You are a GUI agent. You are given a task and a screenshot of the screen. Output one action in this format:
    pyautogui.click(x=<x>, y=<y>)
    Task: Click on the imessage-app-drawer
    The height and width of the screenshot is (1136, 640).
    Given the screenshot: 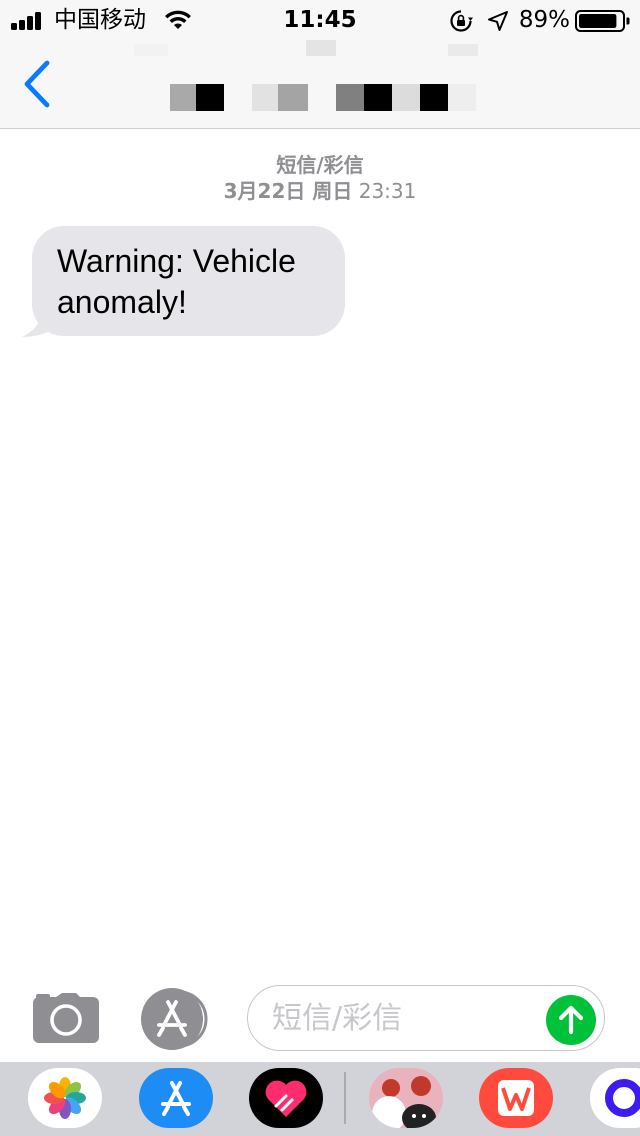 What is the action you would take?
    pyautogui.click(x=320, y=1099)
    